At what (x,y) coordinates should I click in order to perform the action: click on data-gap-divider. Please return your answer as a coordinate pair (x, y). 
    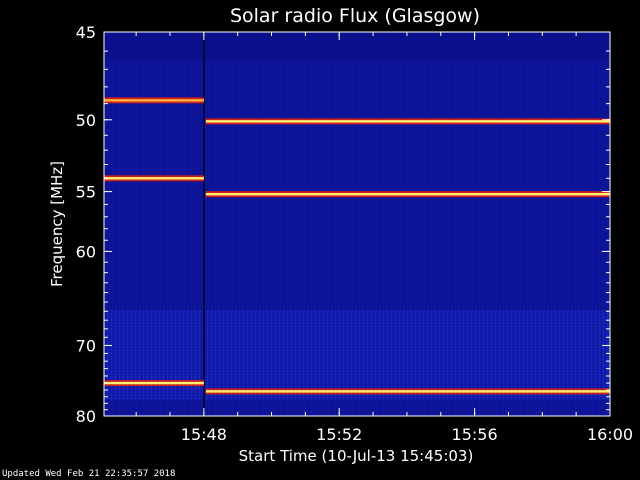
    Looking at the image, I should click on (204, 224).